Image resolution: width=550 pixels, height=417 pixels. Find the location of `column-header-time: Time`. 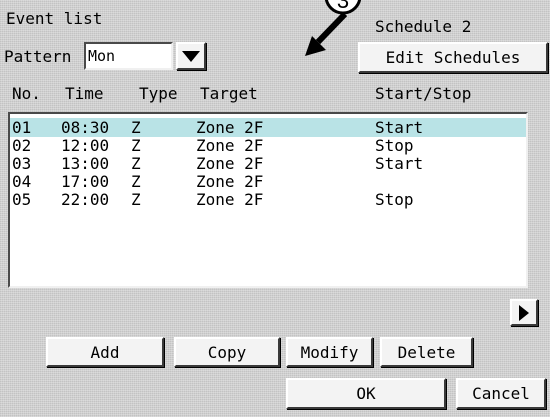

column-header-time: Time is located at coordinates (84, 93).